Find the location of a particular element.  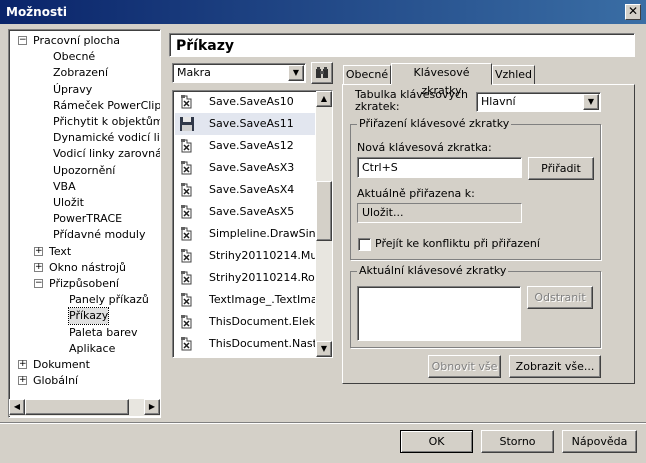

tree-item: Dynamické vodicí linky is located at coordinates (106, 138).